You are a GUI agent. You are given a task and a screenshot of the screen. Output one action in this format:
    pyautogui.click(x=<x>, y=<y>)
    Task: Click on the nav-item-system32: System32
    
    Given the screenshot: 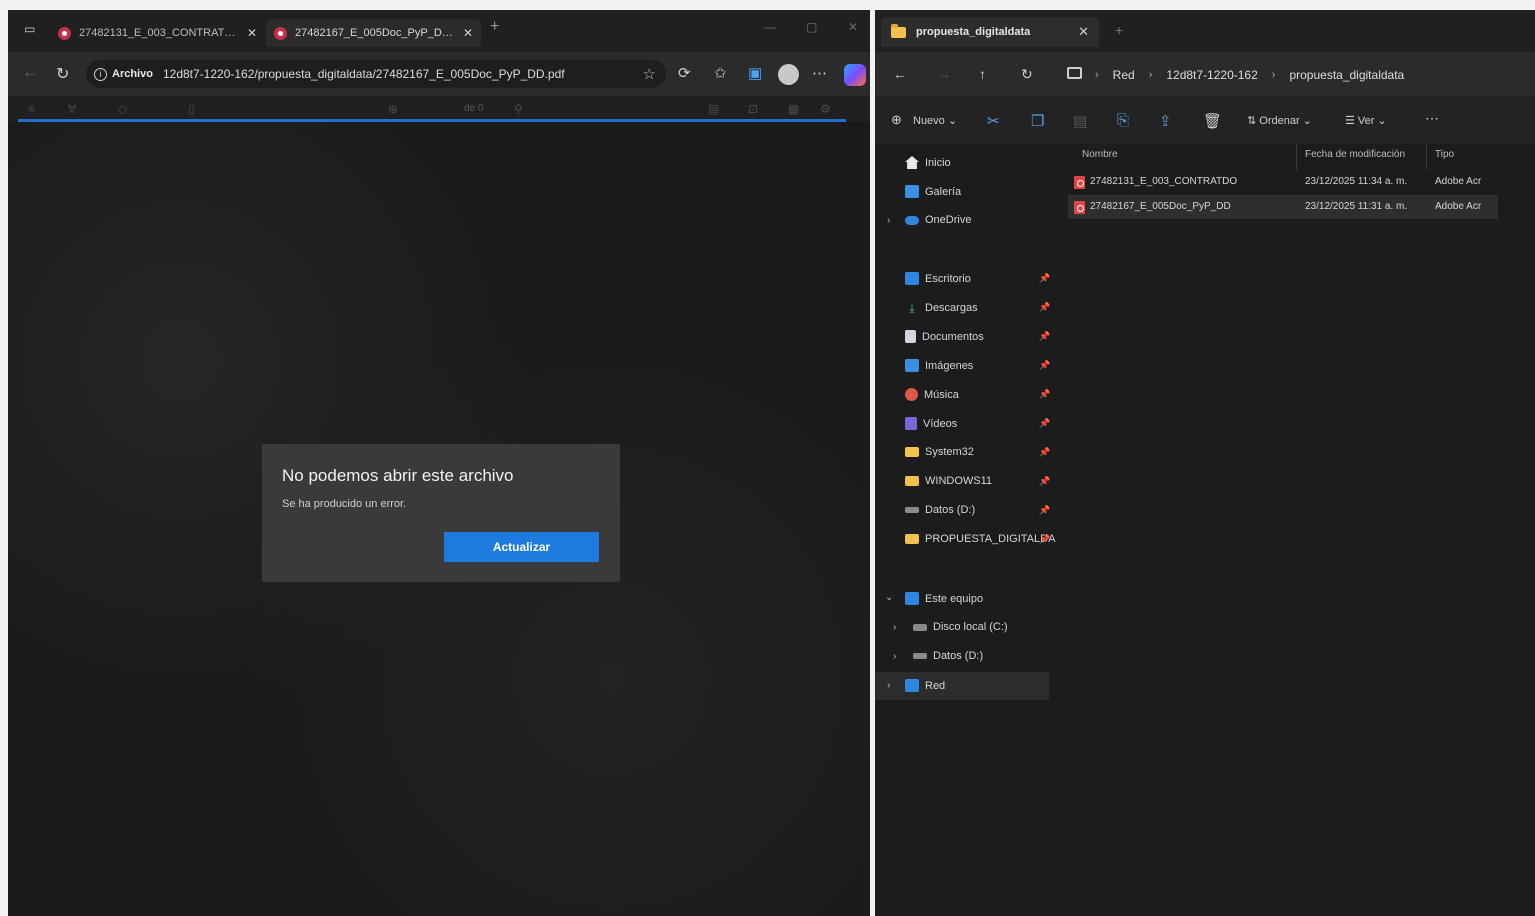 What is the action you would take?
    pyautogui.click(x=939, y=452)
    